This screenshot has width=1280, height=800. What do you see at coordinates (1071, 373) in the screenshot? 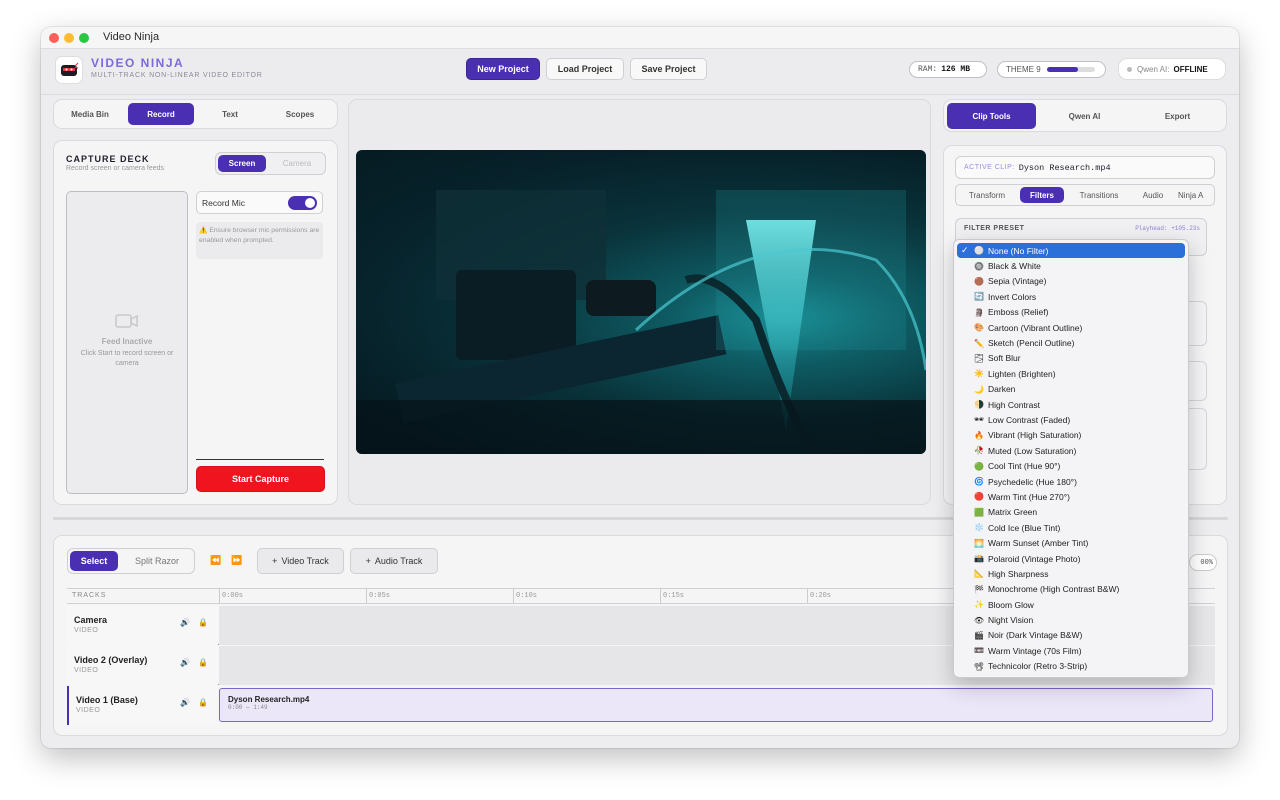
I see `filter-option: ☀️ Lighten (Brighten)` at bounding box center [1071, 373].